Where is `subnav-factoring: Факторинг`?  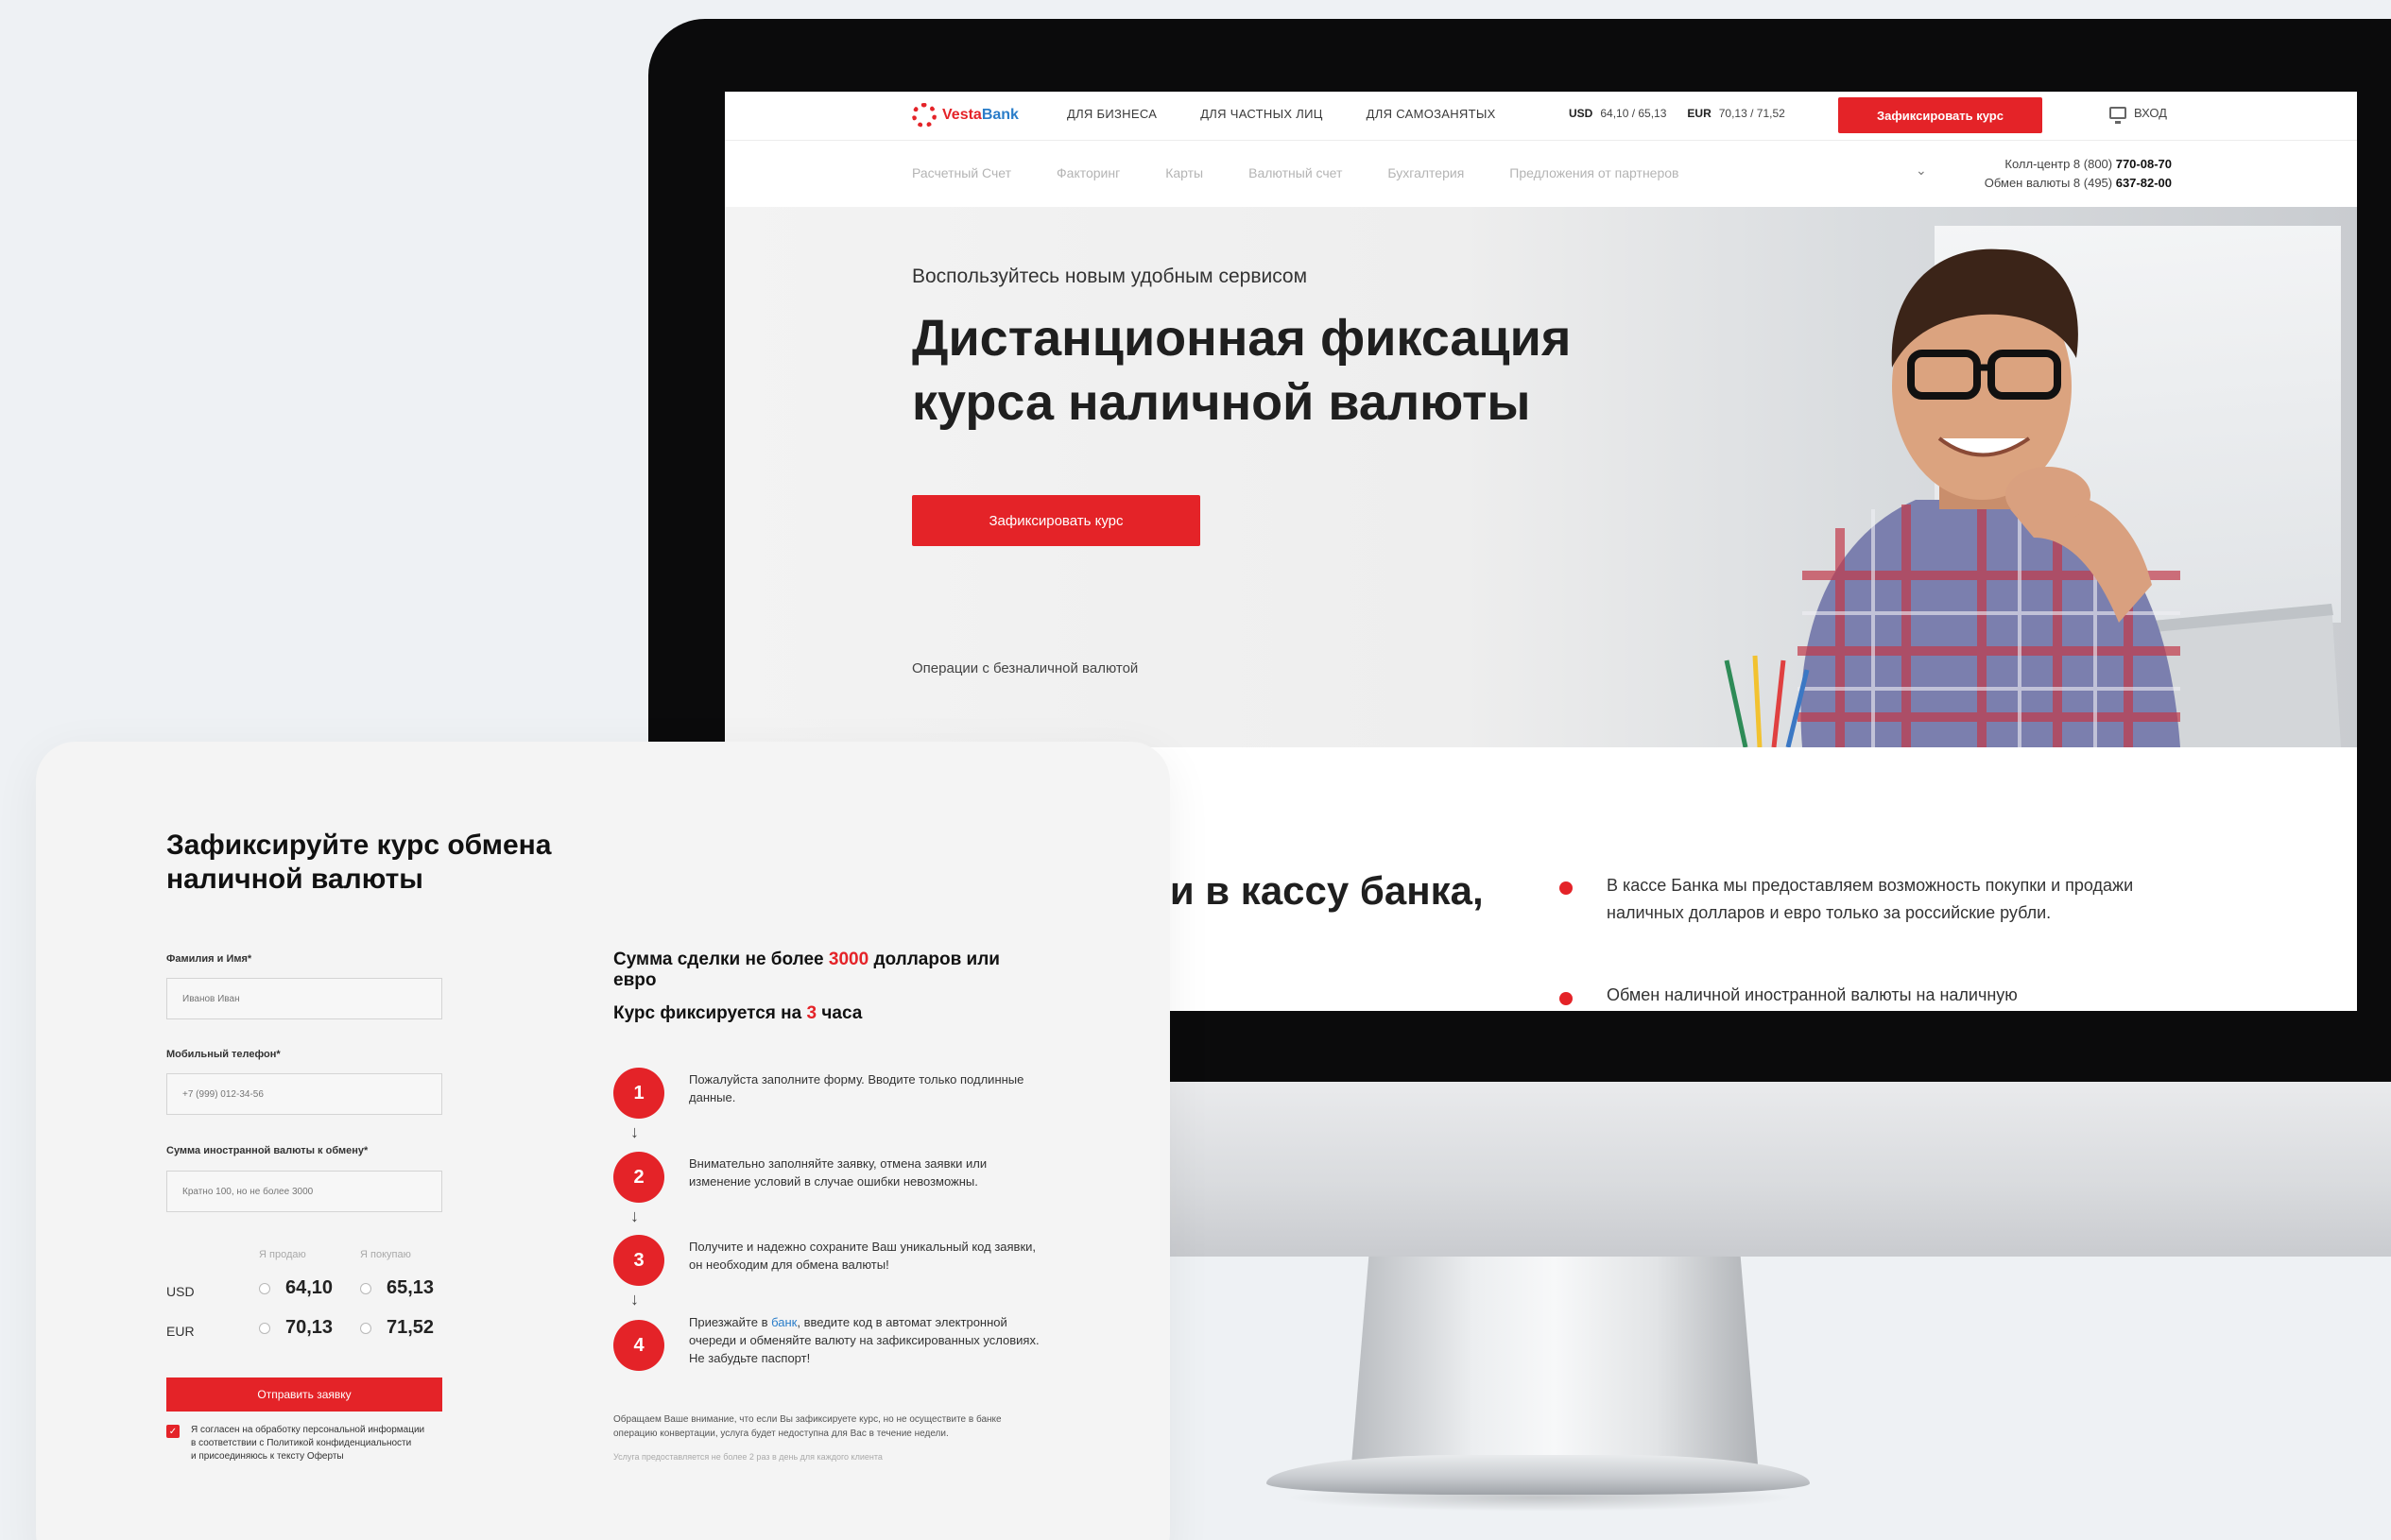
subnav-factoring: Факторинг is located at coordinates (1088, 172).